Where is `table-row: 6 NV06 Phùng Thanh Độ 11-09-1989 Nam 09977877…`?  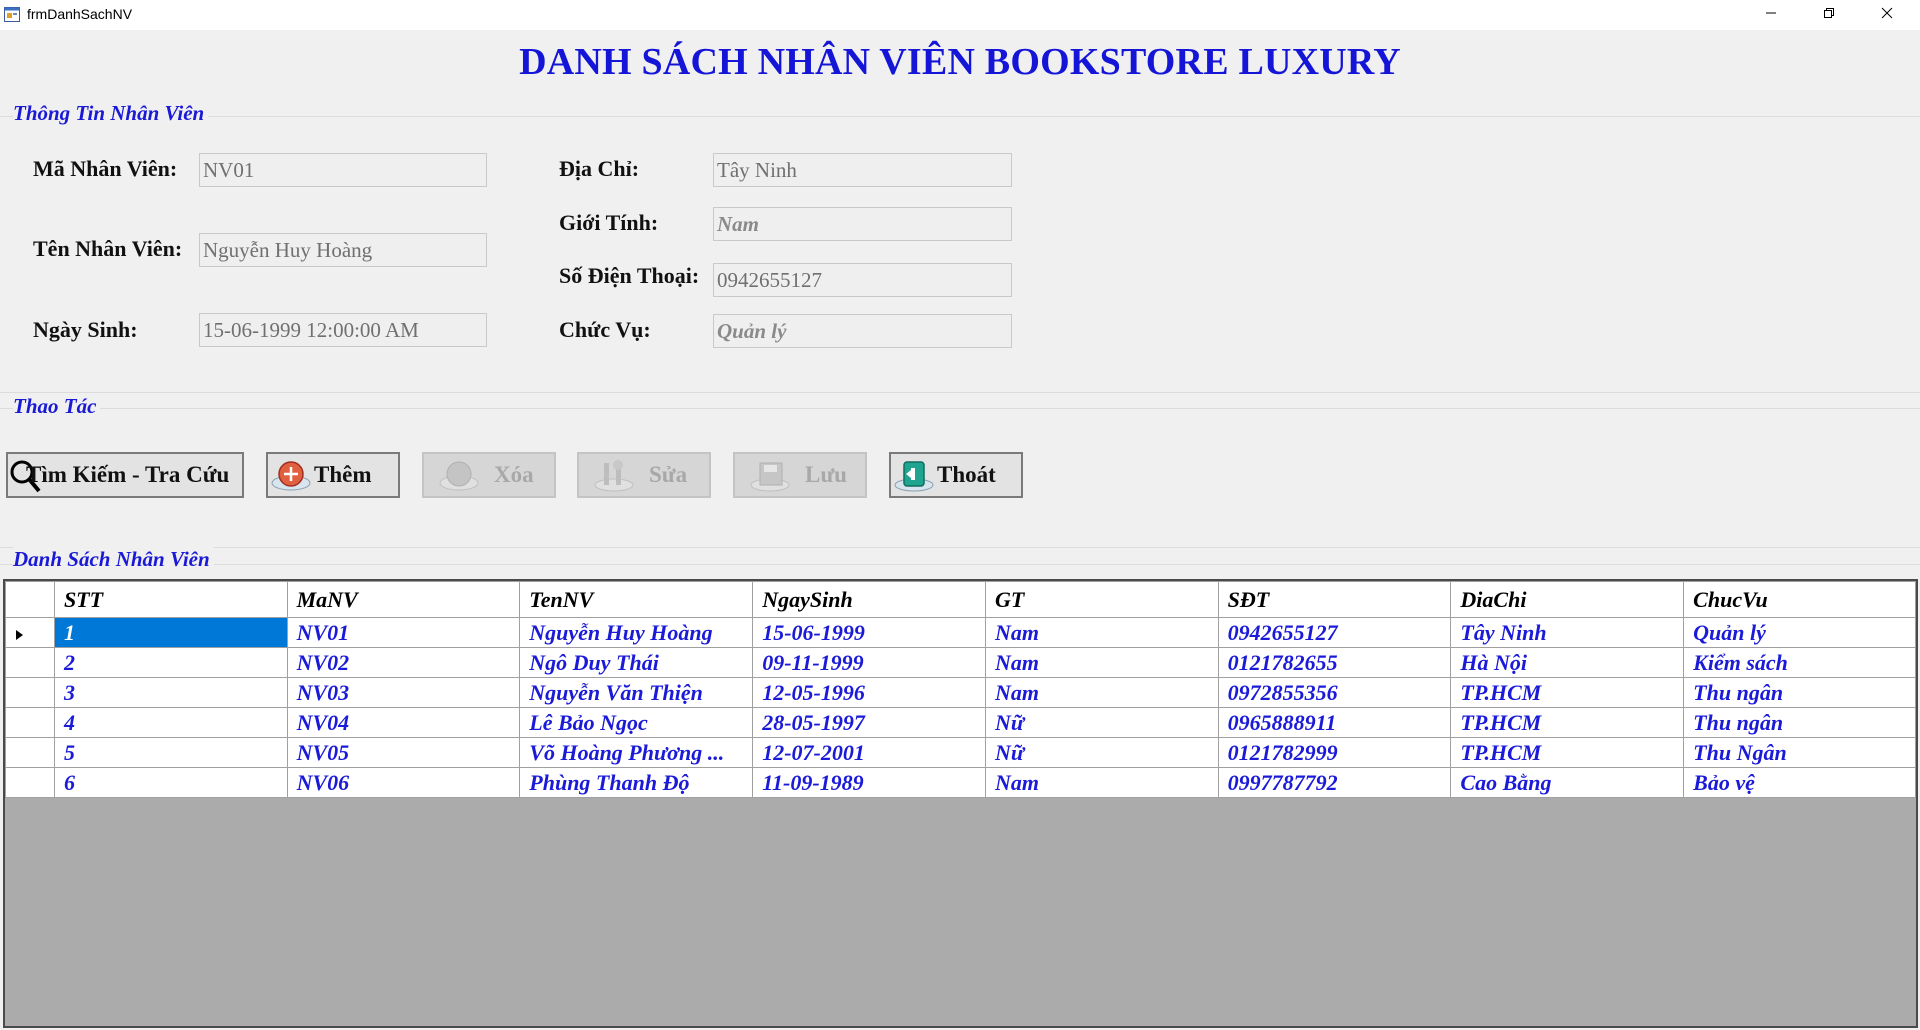 table-row: 6 NV06 Phùng Thanh Độ 11-09-1989 Nam 09977877… is located at coordinates (960, 782).